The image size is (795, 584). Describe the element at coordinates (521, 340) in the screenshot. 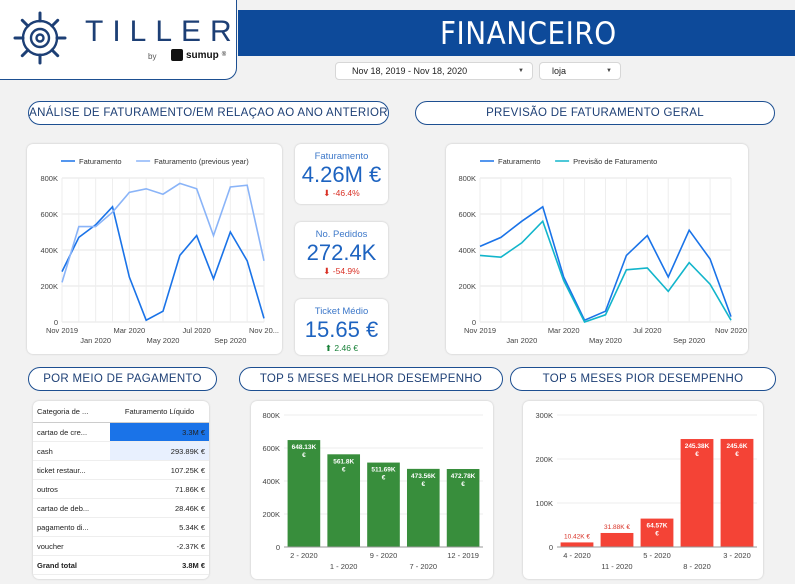

I see `x-tick-label: Jan 2020` at that location.